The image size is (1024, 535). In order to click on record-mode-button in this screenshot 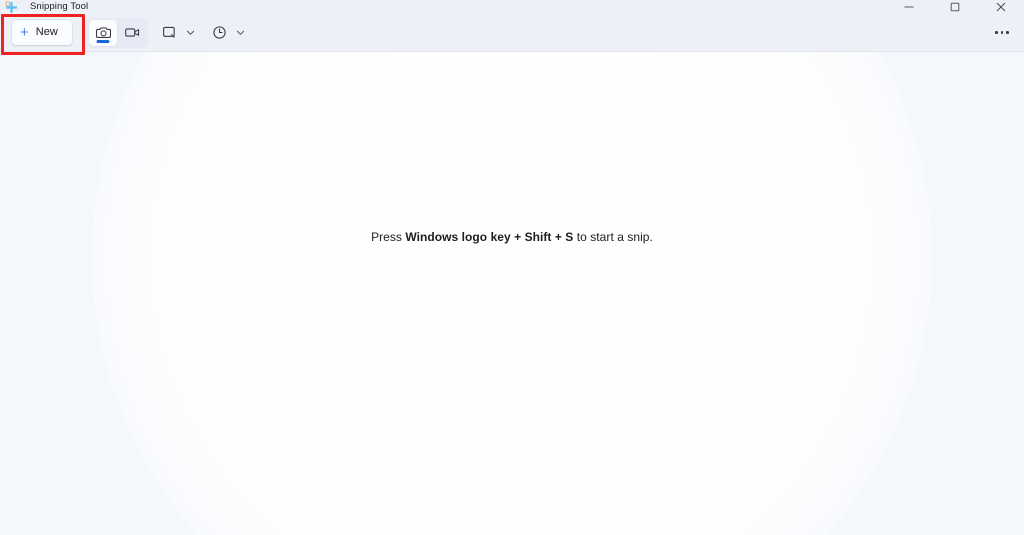, I will do `click(132, 33)`.